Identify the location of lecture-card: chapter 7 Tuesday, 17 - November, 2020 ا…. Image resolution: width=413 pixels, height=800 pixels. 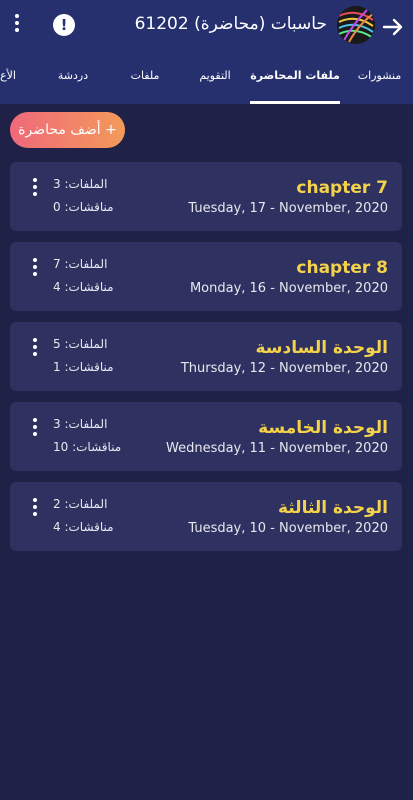
(206, 196).